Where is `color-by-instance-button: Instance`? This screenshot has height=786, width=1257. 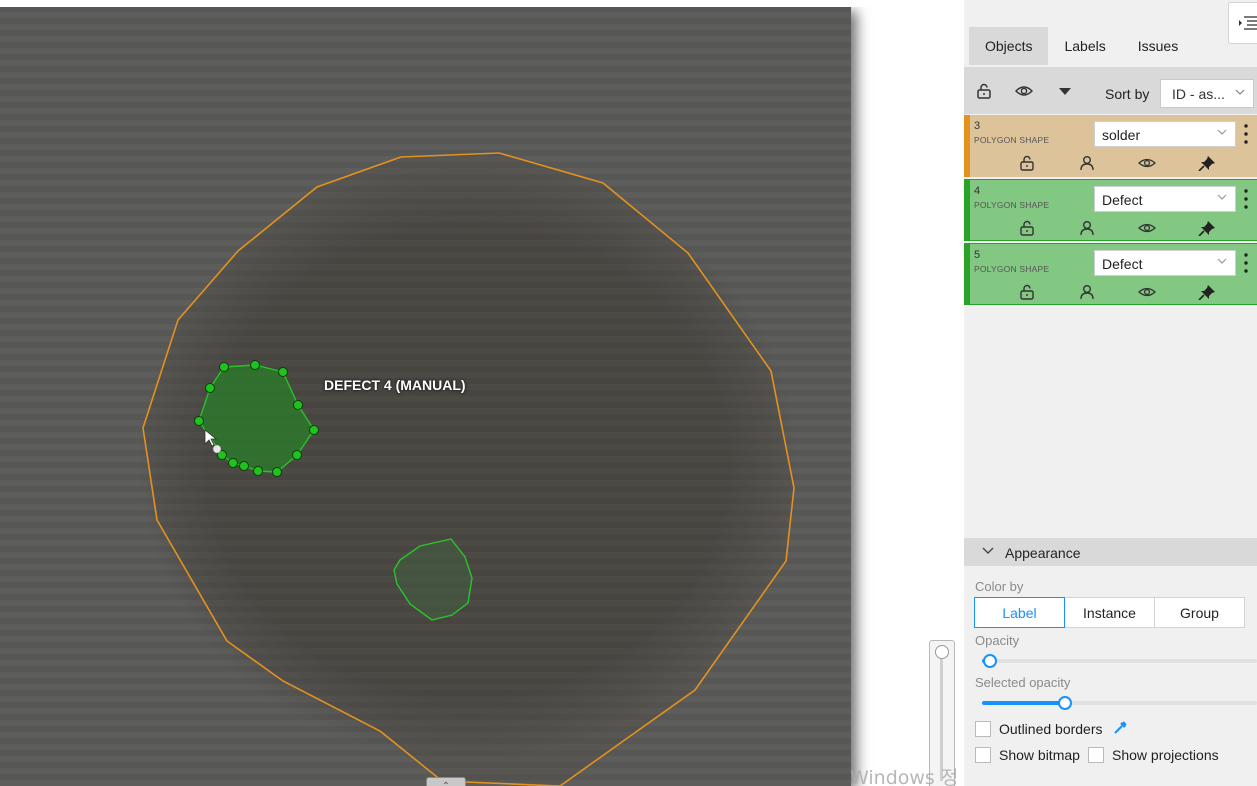 color-by-instance-button: Instance is located at coordinates (1109, 612).